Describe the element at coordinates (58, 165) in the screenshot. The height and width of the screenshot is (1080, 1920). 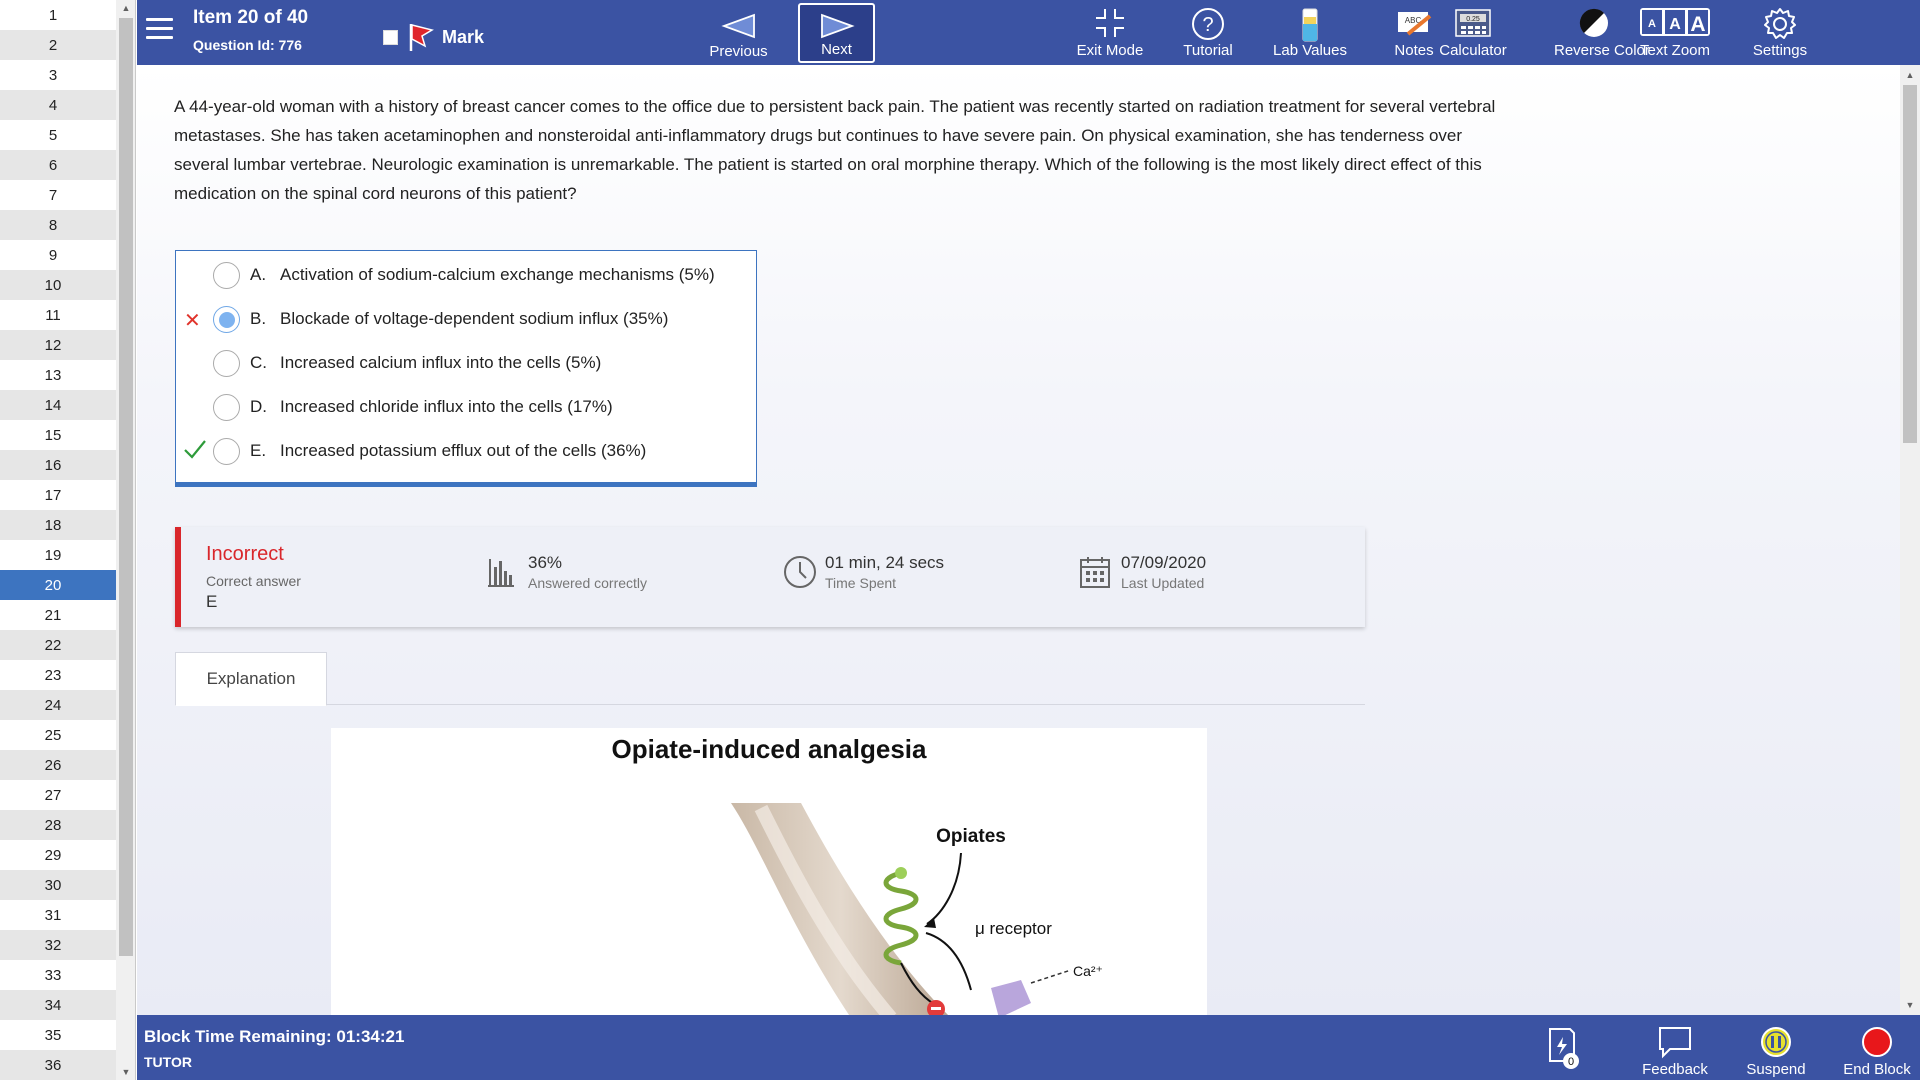
I see `question-number-item: 6` at that location.